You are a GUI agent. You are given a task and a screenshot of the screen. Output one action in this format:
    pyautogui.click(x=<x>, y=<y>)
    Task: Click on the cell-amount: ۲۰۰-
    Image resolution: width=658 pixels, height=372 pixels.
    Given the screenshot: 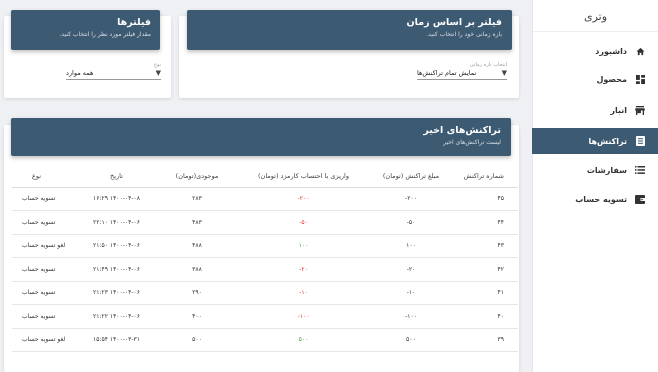 What is the action you would take?
    pyautogui.click(x=411, y=199)
    